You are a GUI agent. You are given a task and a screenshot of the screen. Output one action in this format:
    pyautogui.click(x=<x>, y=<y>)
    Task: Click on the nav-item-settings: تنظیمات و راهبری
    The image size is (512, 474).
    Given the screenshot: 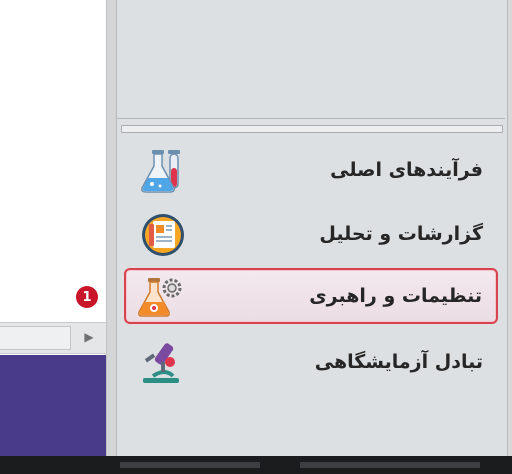 What is the action you would take?
    pyautogui.click(x=311, y=296)
    